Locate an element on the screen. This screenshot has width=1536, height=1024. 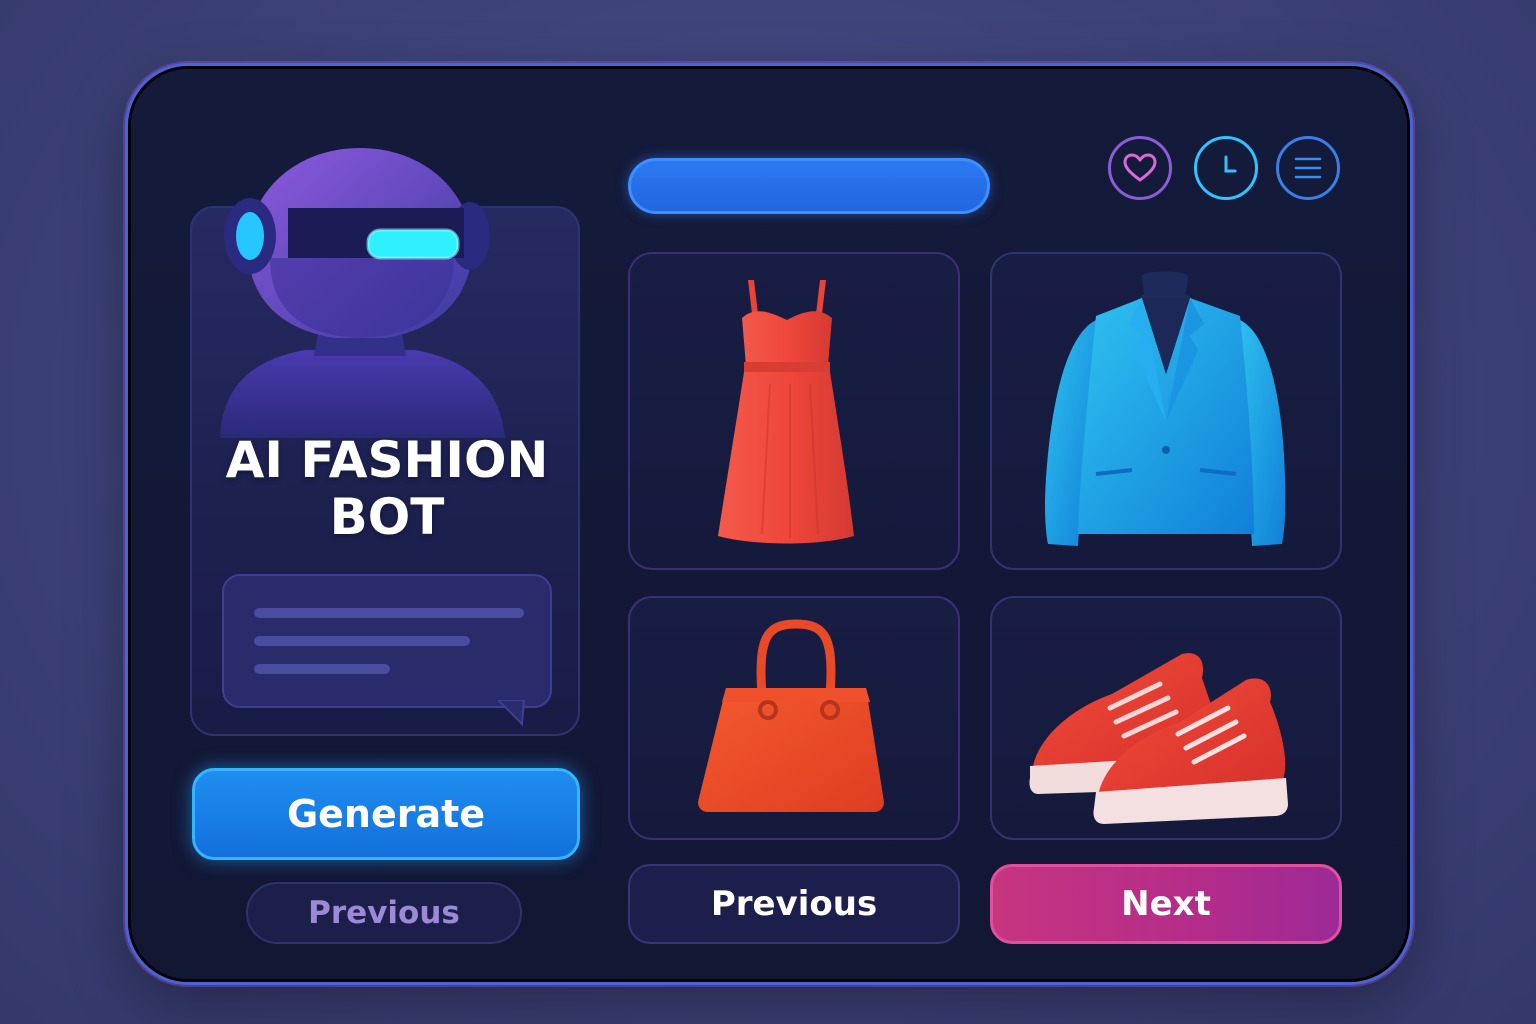
handbag-image is located at coordinates (791, 715).